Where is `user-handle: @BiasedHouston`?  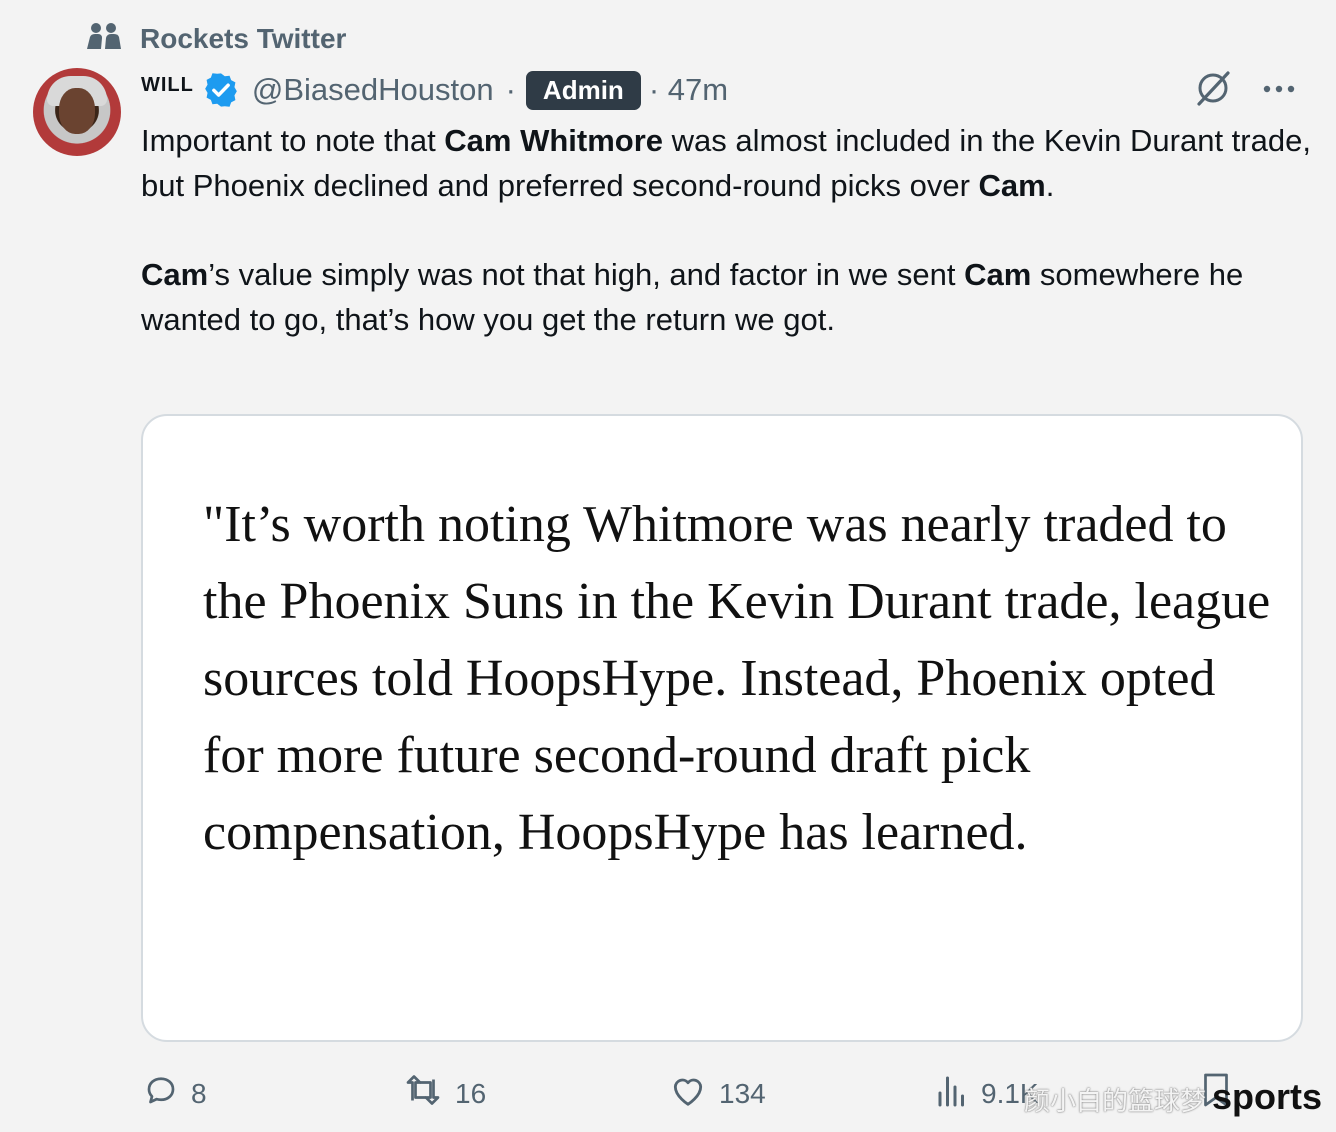 user-handle: @BiasedHouston is located at coordinates (373, 90).